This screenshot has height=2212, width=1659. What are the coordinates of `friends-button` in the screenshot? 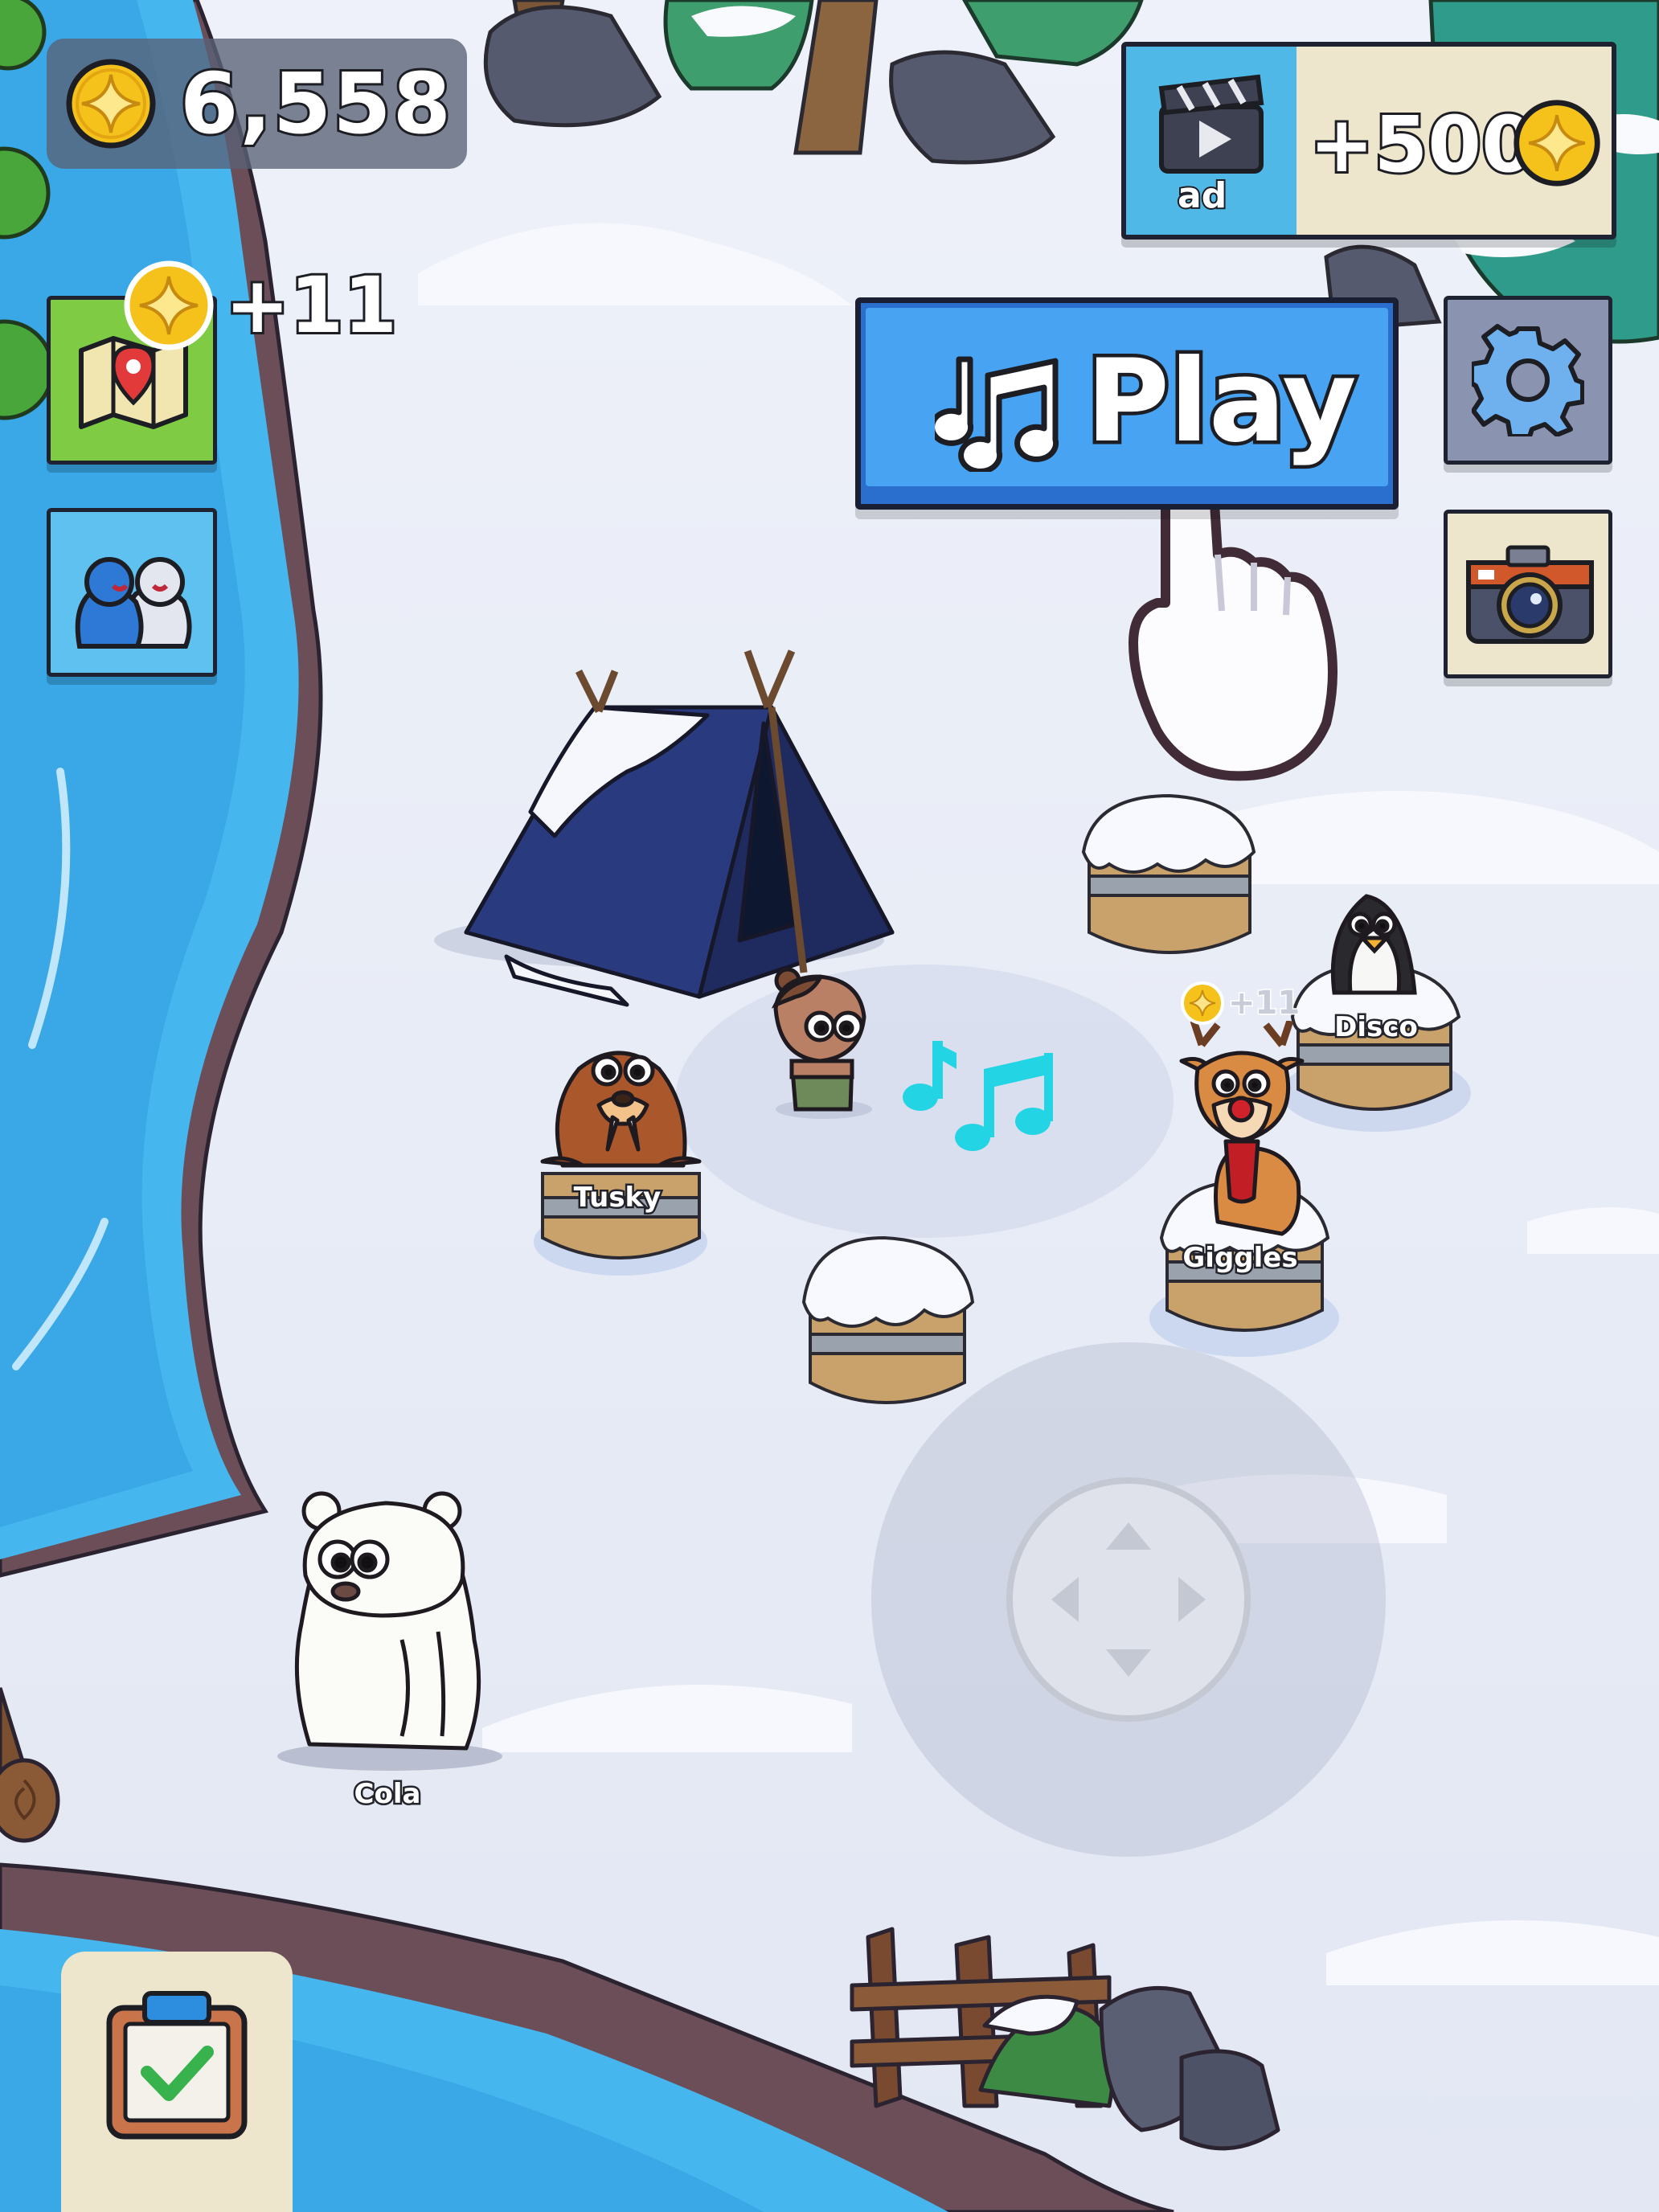 It's located at (132, 592).